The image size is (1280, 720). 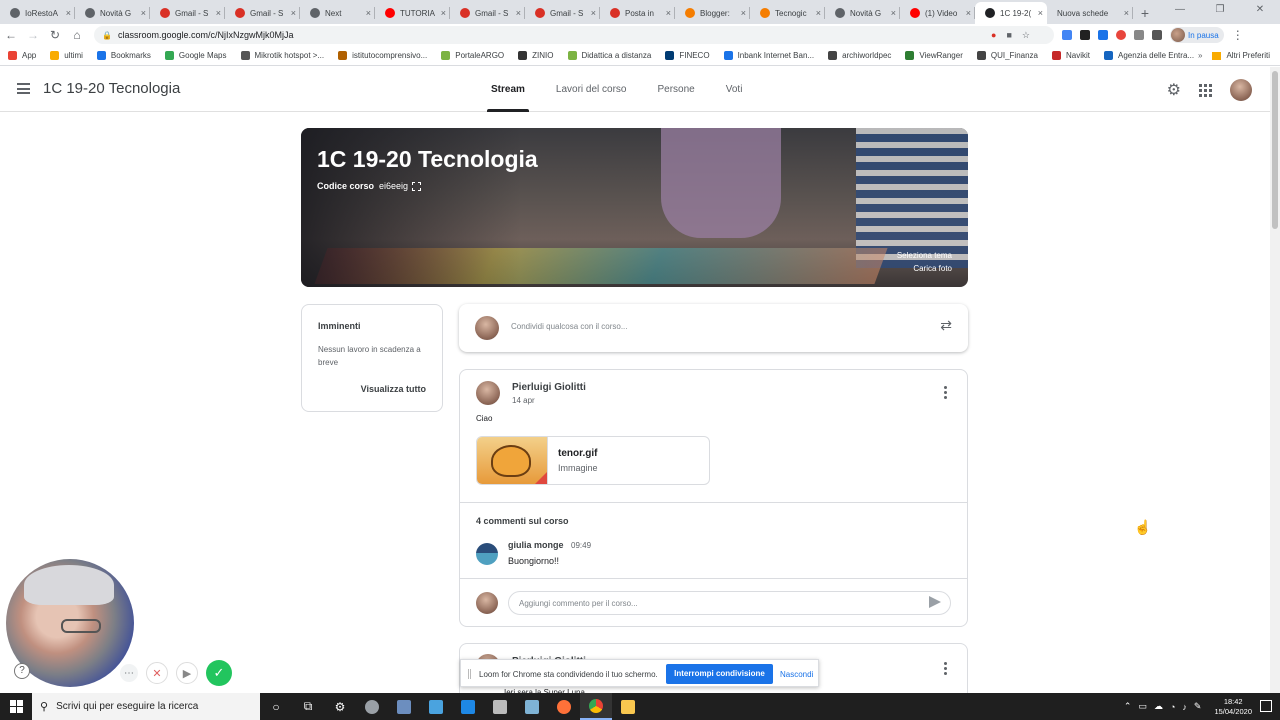 I want to click on firefox-icon, so click(x=564, y=706).